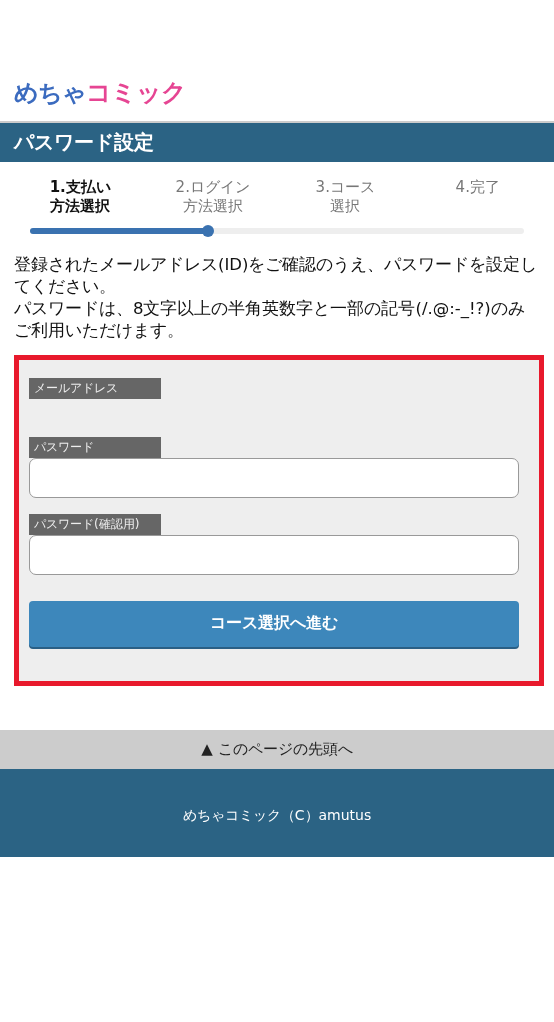 This screenshot has height=1022, width=554. Describe the element at coordinates (80, 187) in the screenshot. I see `step-label: 1.支払い` at that location.